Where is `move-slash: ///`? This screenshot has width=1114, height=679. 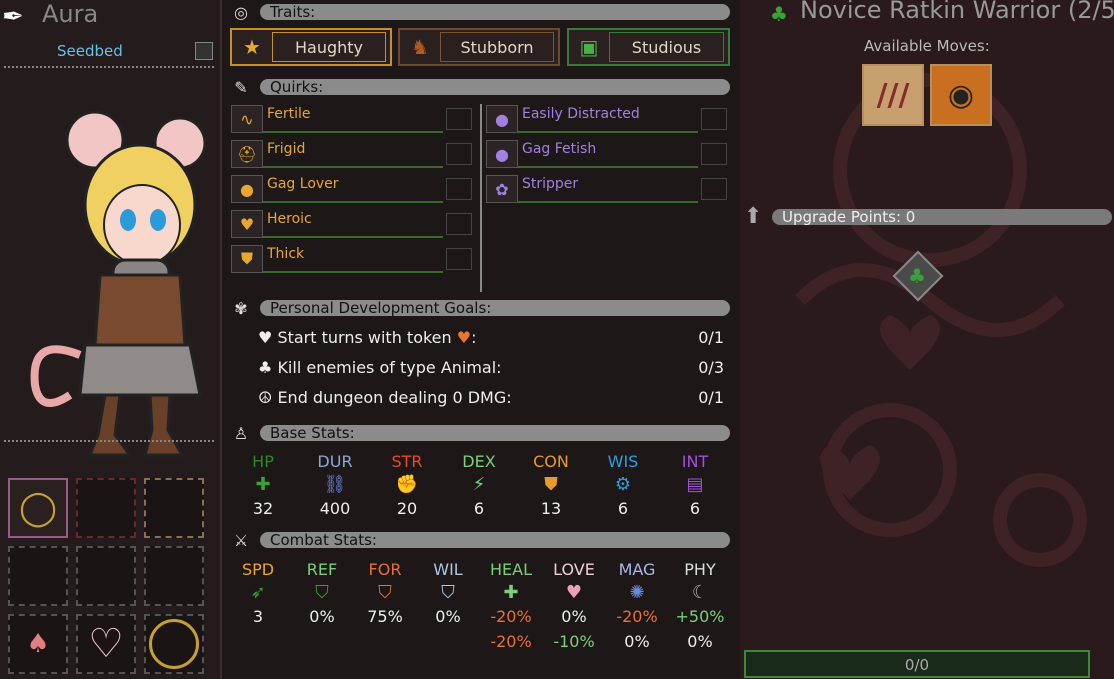 move-slash: /// is located at coordinates (893, 95).